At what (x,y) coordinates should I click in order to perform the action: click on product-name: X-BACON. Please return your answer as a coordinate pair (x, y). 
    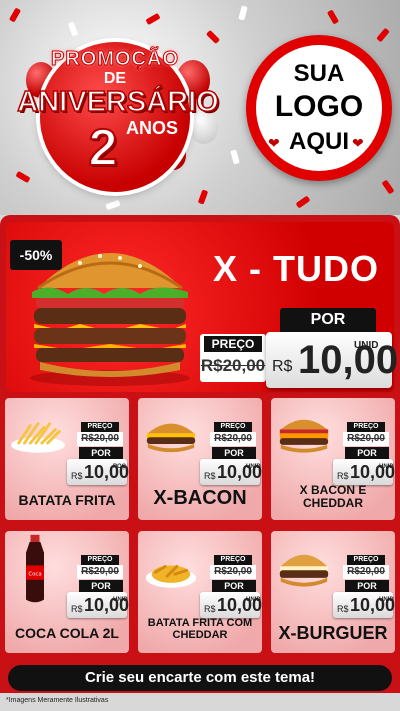
    Looking at the image, I should click on (200, 498).